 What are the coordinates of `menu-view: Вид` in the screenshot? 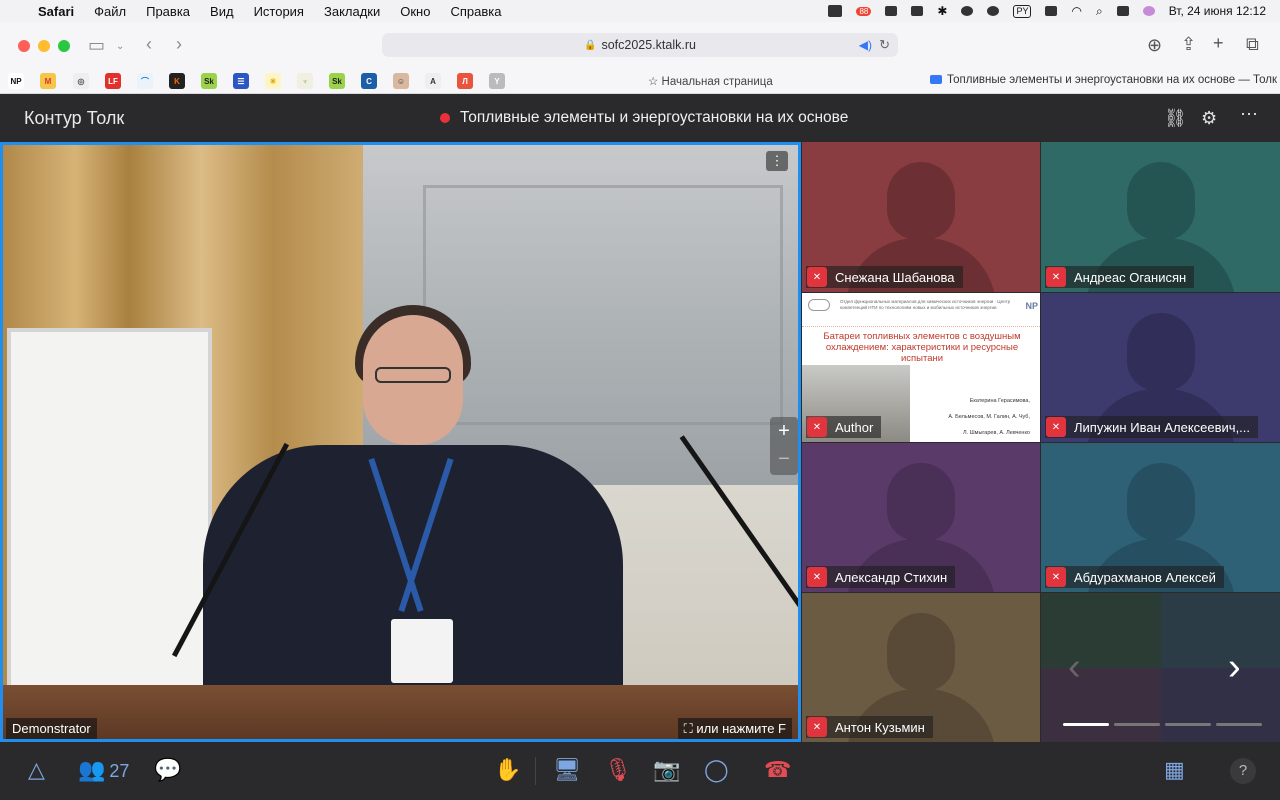 It's located at (222, 11).